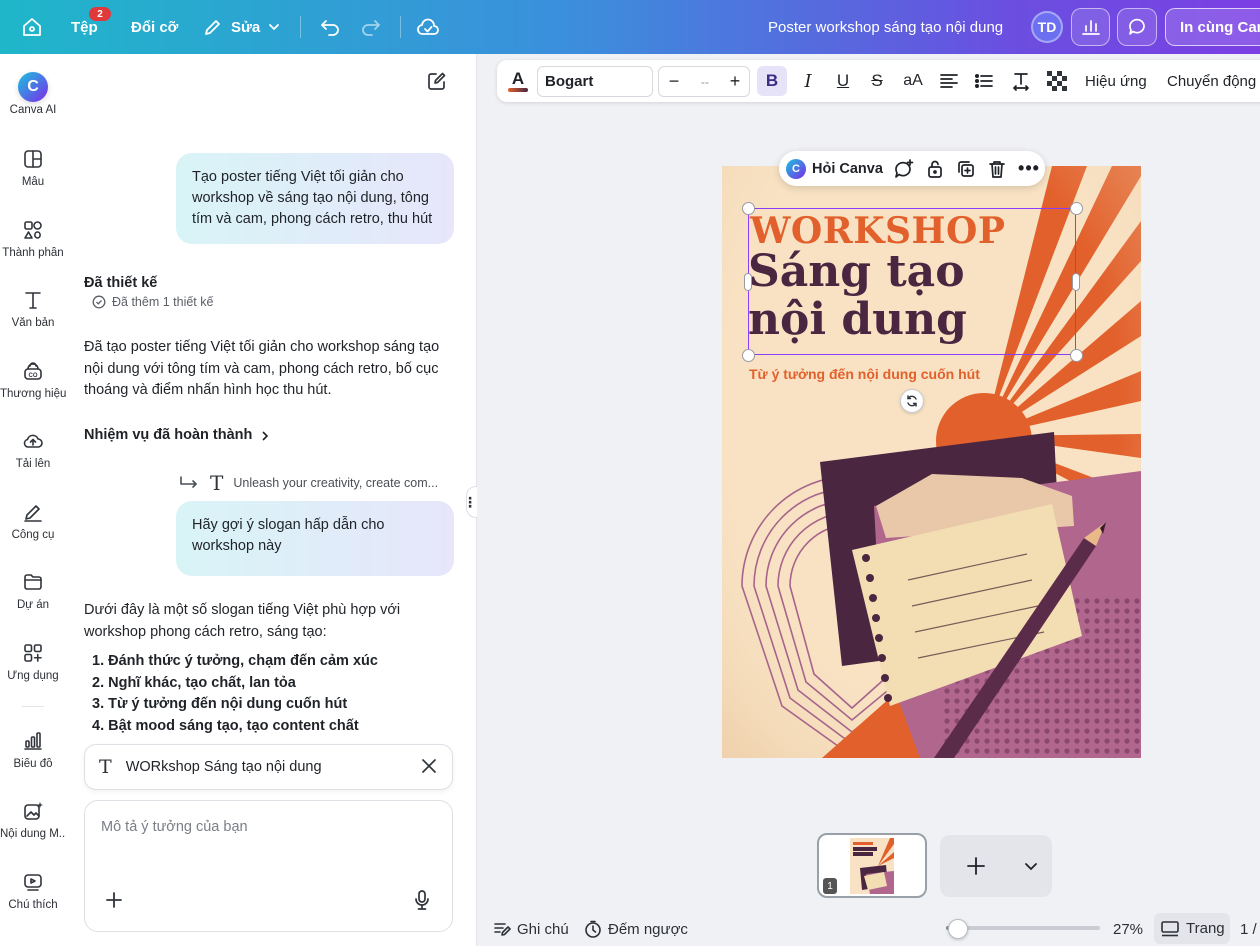  I want to click on print-with-canva-button: In cùng Canva, so click(1212, 27).